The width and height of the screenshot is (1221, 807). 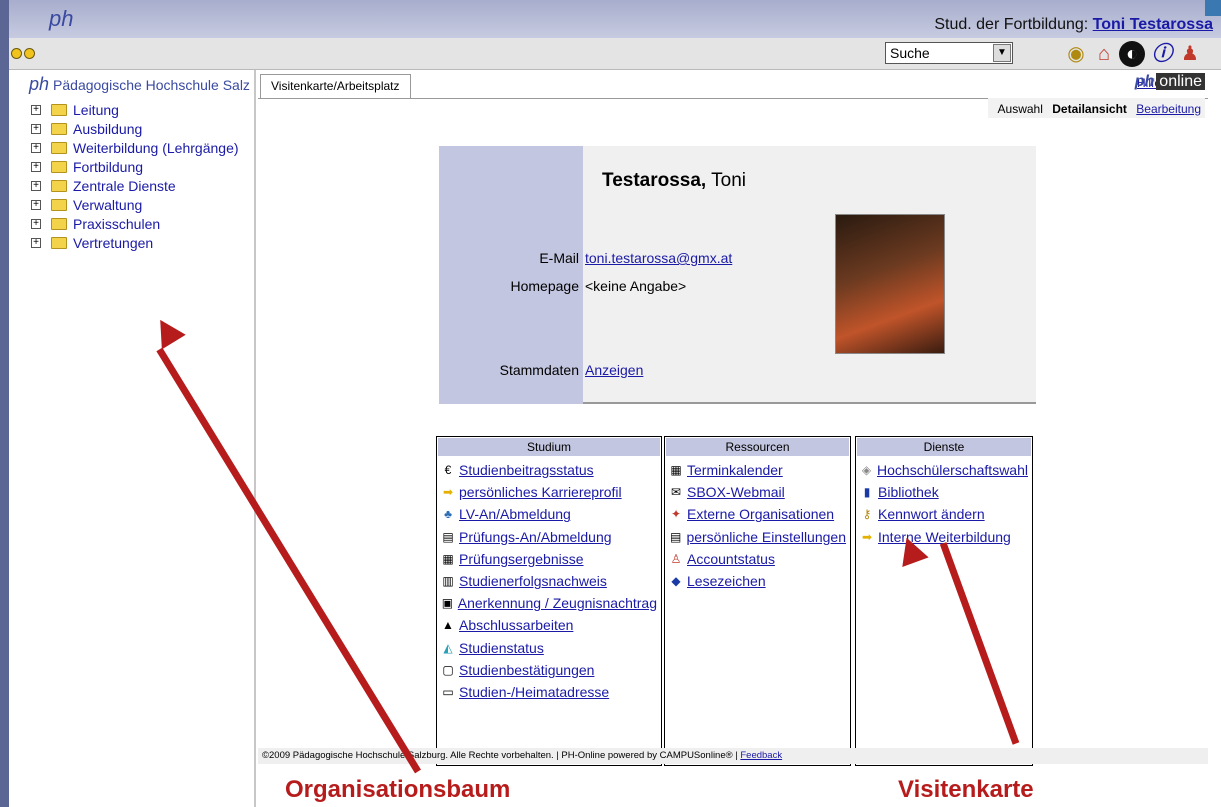 I want to click on menu-link: Studienerfolgsnachweis, so click(x=533, y=581).